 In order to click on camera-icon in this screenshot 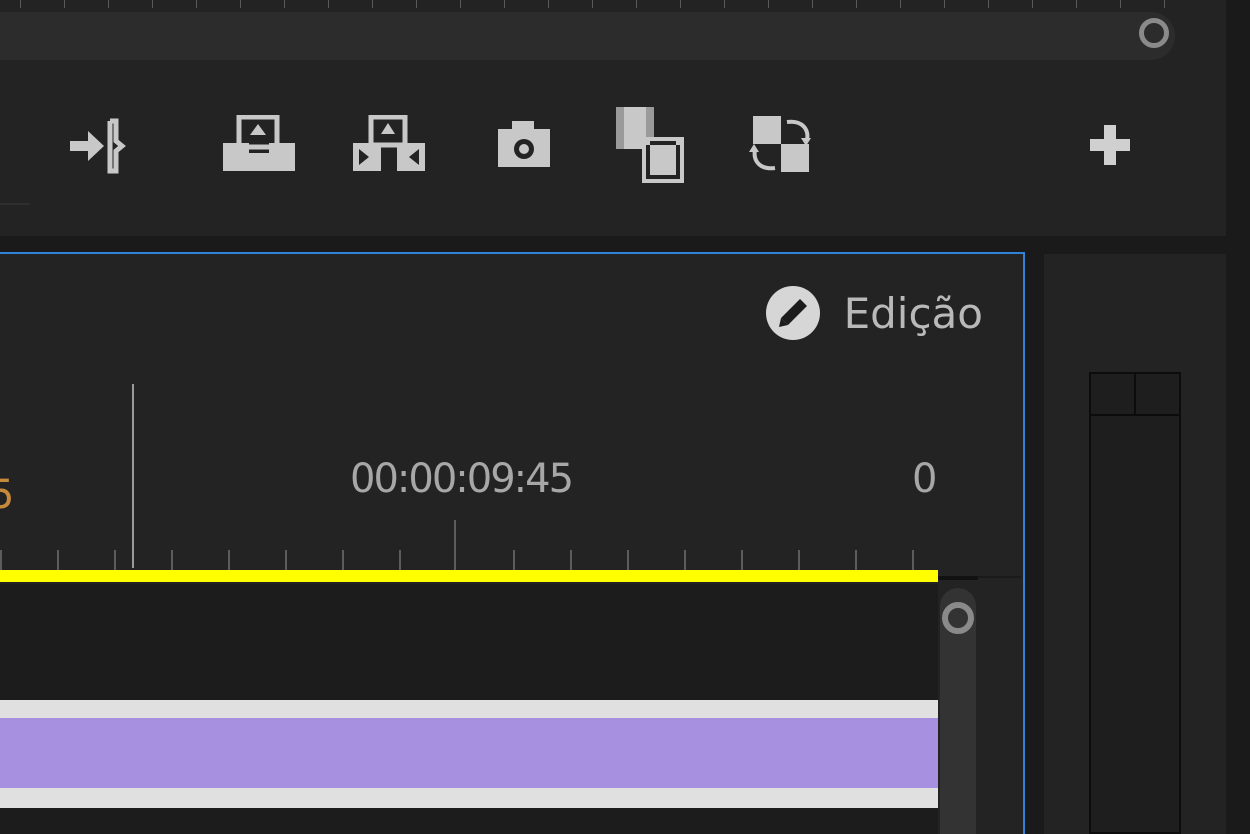, I will do `click(524, 144)`.